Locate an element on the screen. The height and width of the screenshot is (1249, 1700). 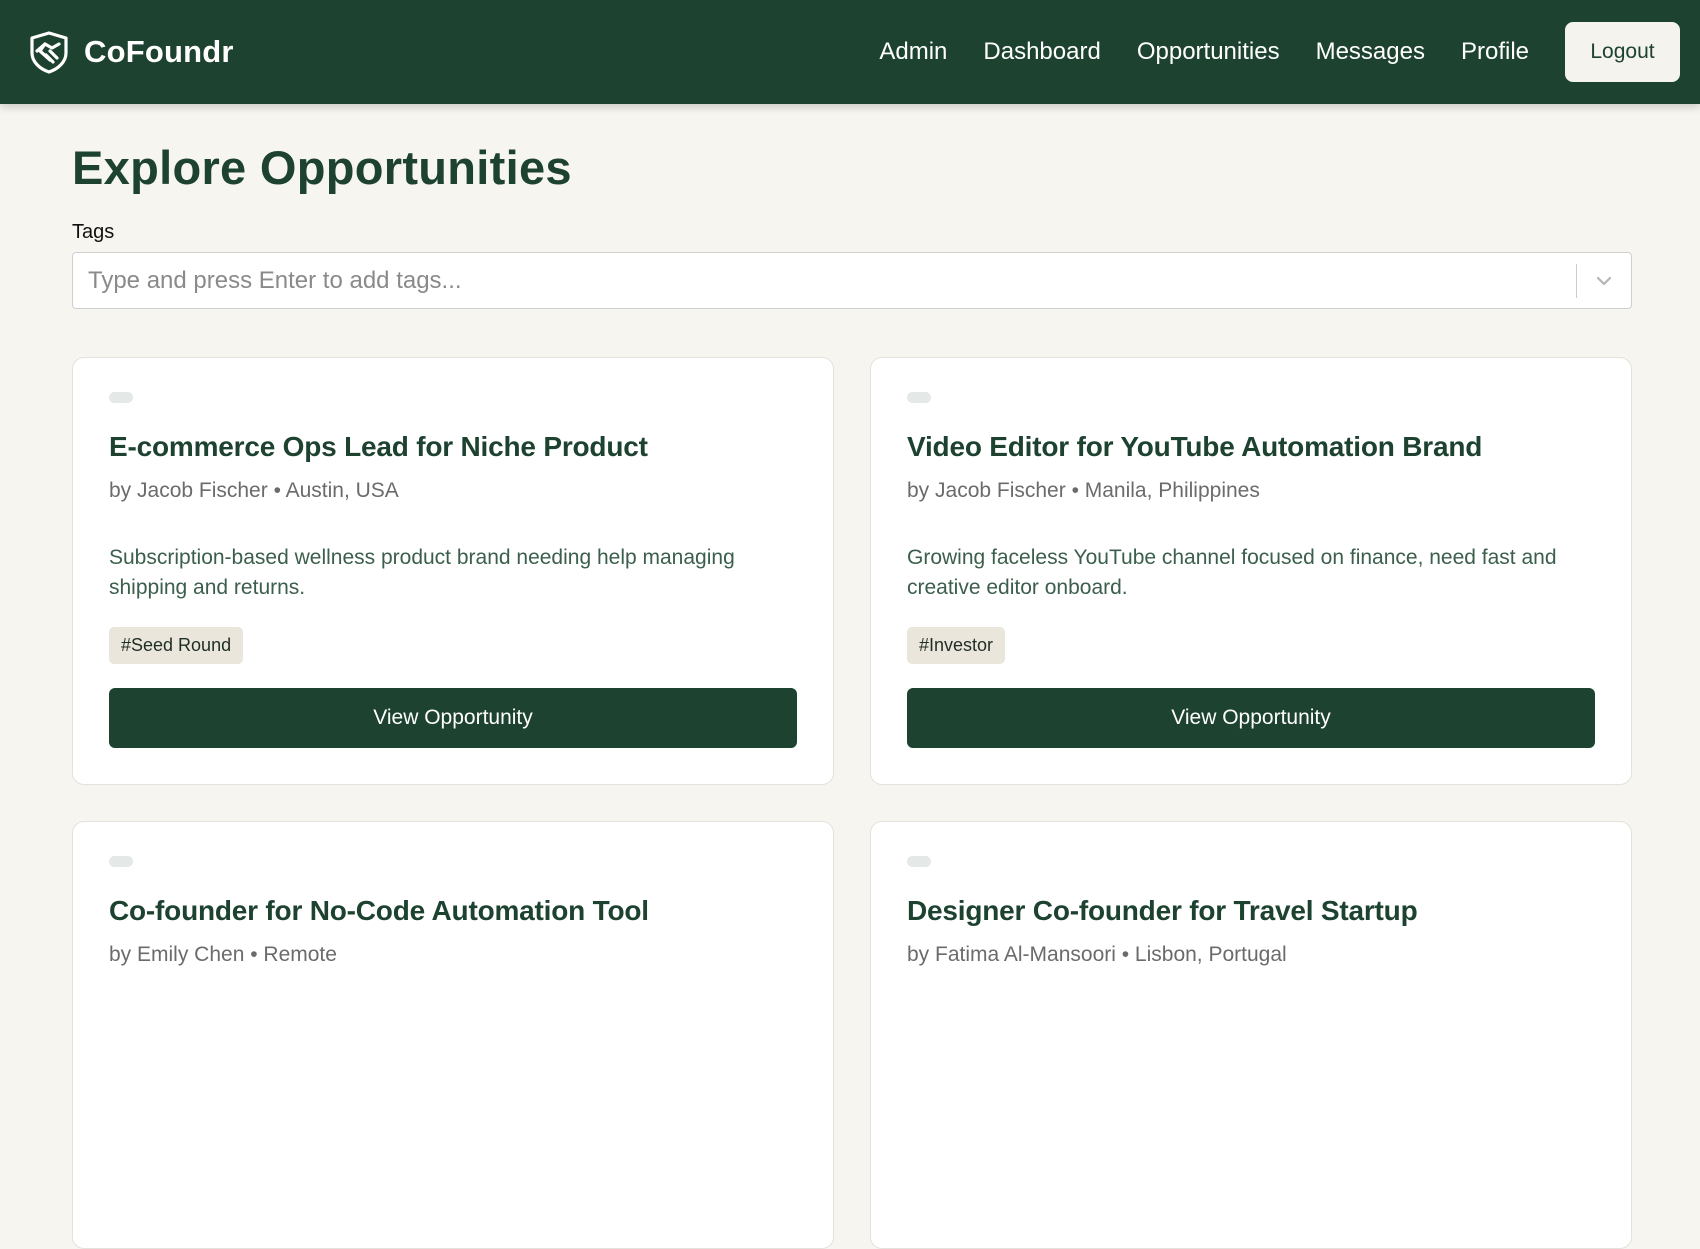
card-meta: by Emily Chen • Remote is located at coordinates (223, 954).